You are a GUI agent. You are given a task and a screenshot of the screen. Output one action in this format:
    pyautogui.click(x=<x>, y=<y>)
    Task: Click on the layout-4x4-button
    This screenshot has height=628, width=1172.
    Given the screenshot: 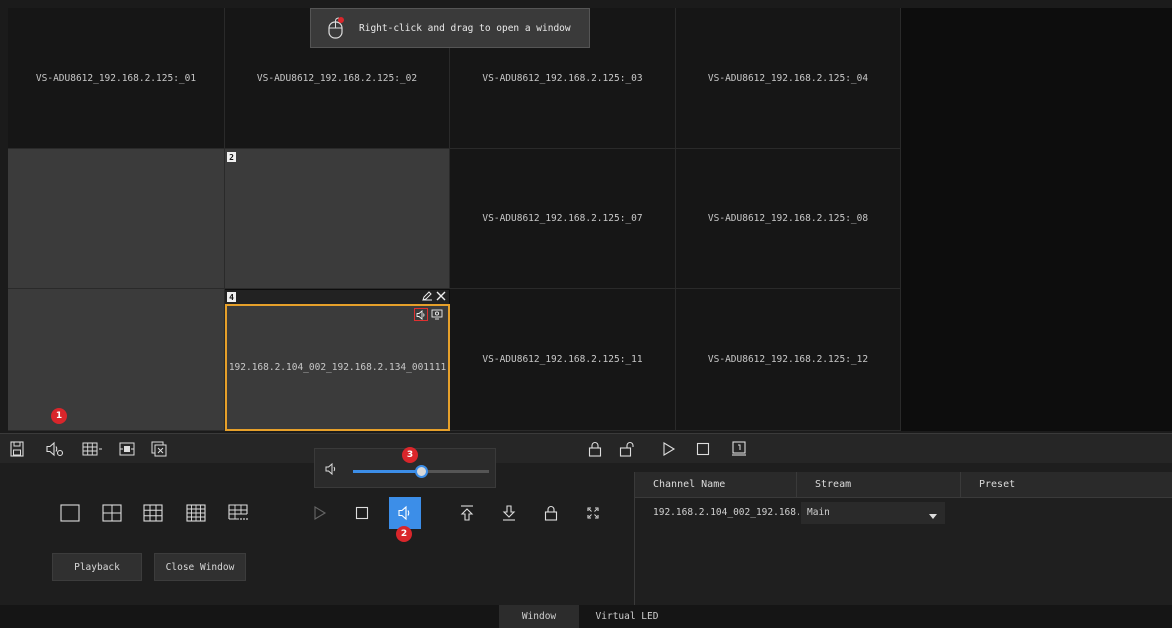 What is the action you would take?
    pyautogui.click(x=196, y=513)
    